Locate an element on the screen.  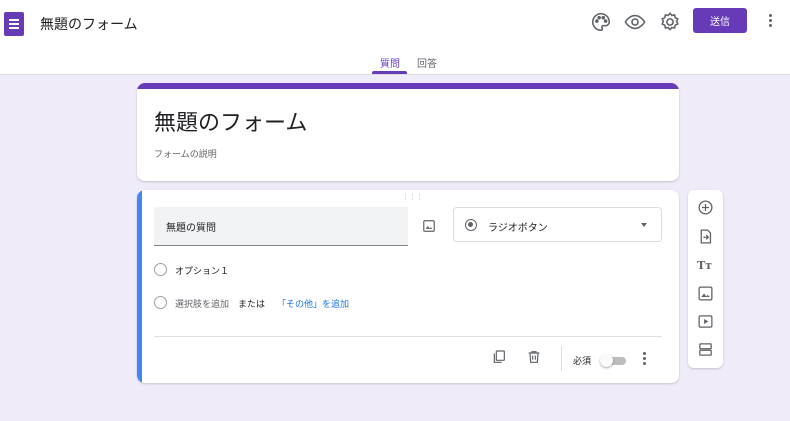
palette-icon is located at coordinates (601, 22).